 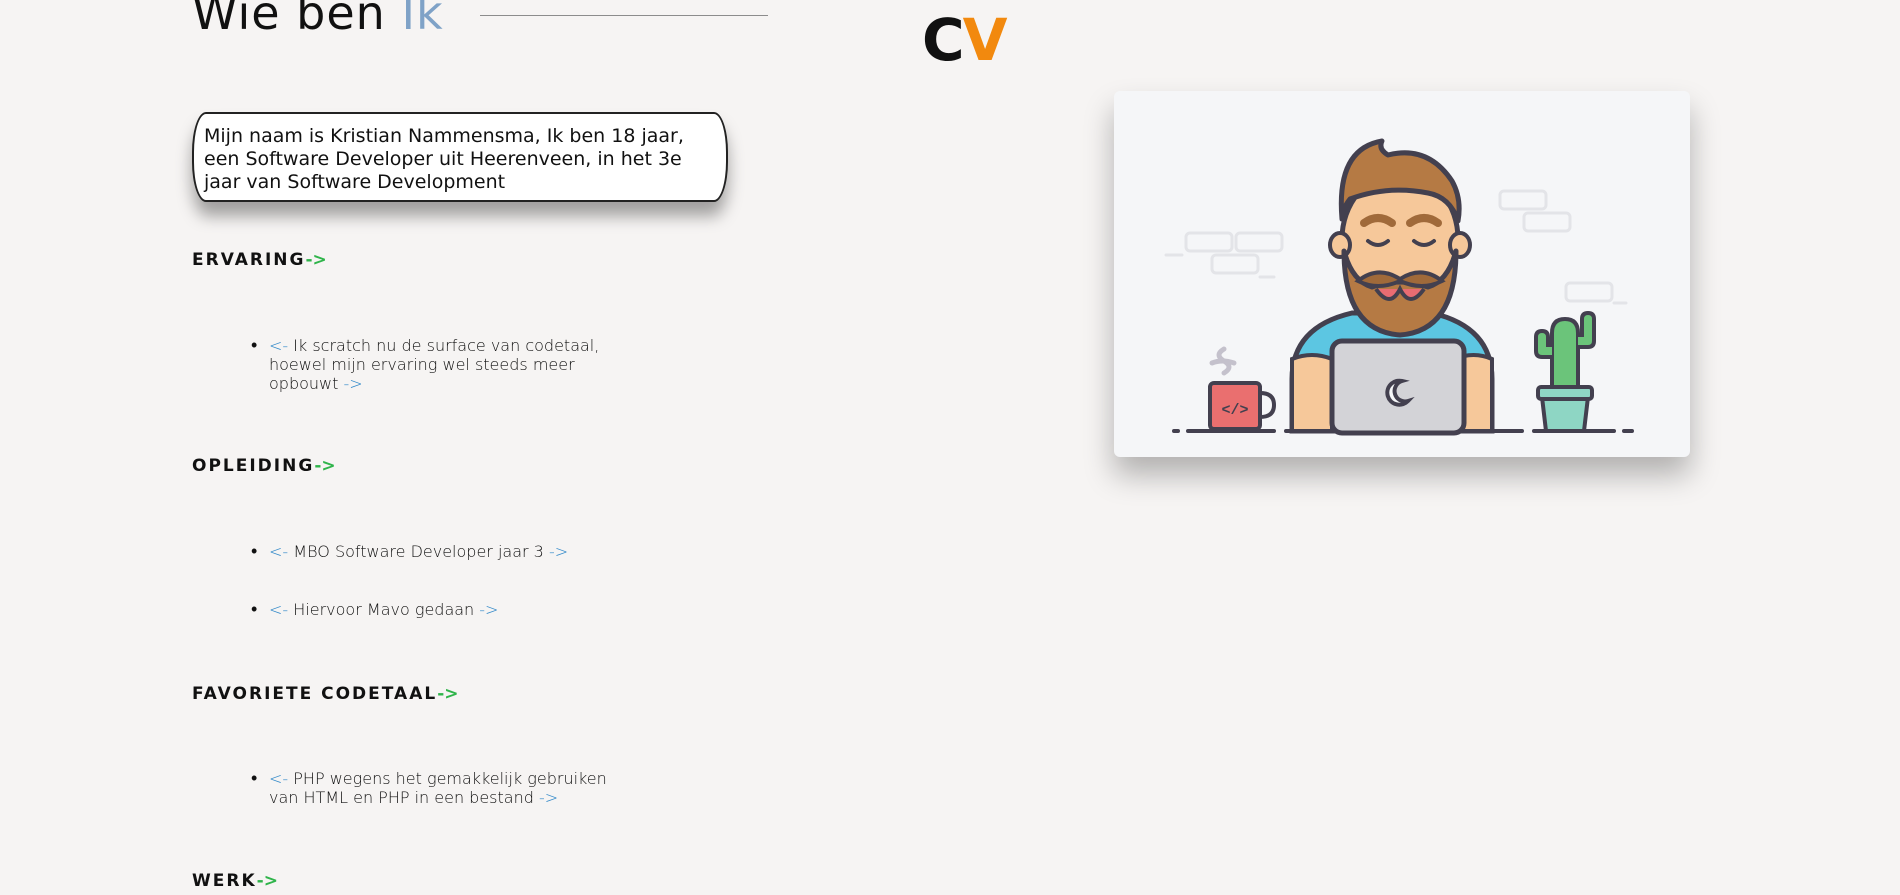 What do you see at coordinates (384, 609) in the screenshot?
I see `list-item-text: Hiervoor Mavo gedaan` at bounding box center [384, 609].